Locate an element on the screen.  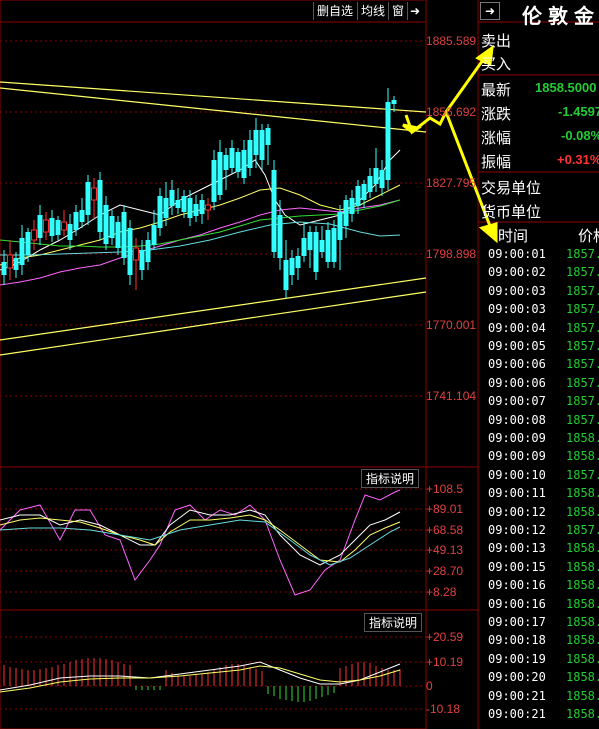
zigzag-arrow-head is located at coordinates (412, 128).